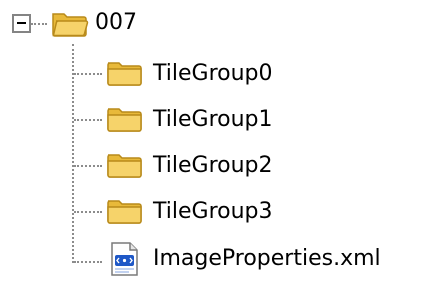 Image resolution: width=426 pixels, height=281 pixels. Describe the element at coordinates (267, 259) in the screenshot. I see `tree-node-label: ImageProperties.xml` at that location.